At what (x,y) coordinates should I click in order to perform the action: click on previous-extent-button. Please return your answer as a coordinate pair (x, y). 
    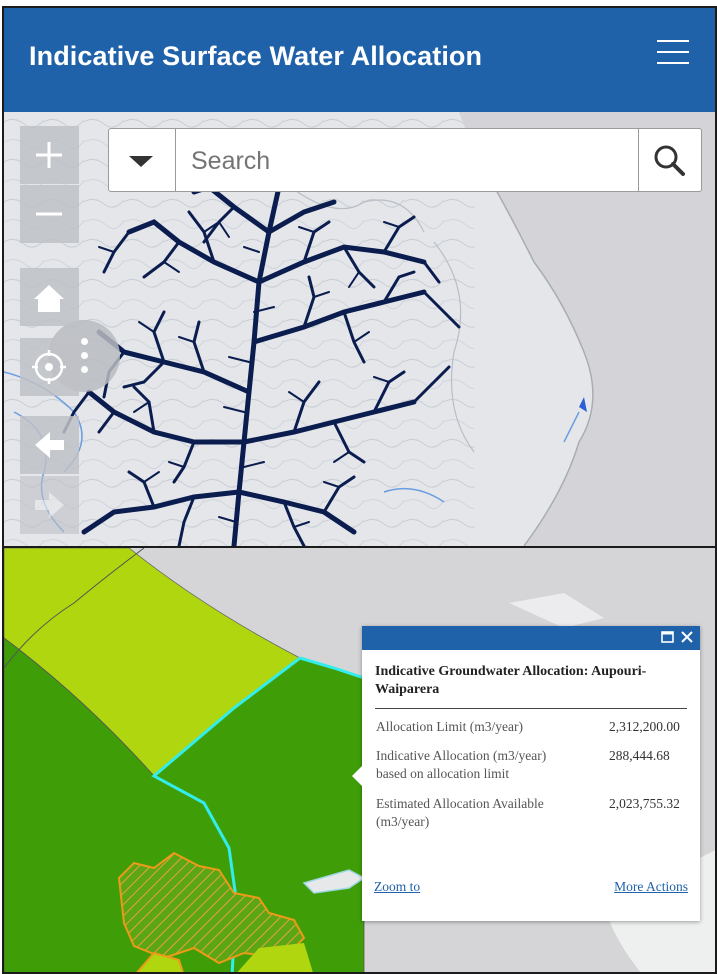
    Looking at the image, I should click on (49, 445).